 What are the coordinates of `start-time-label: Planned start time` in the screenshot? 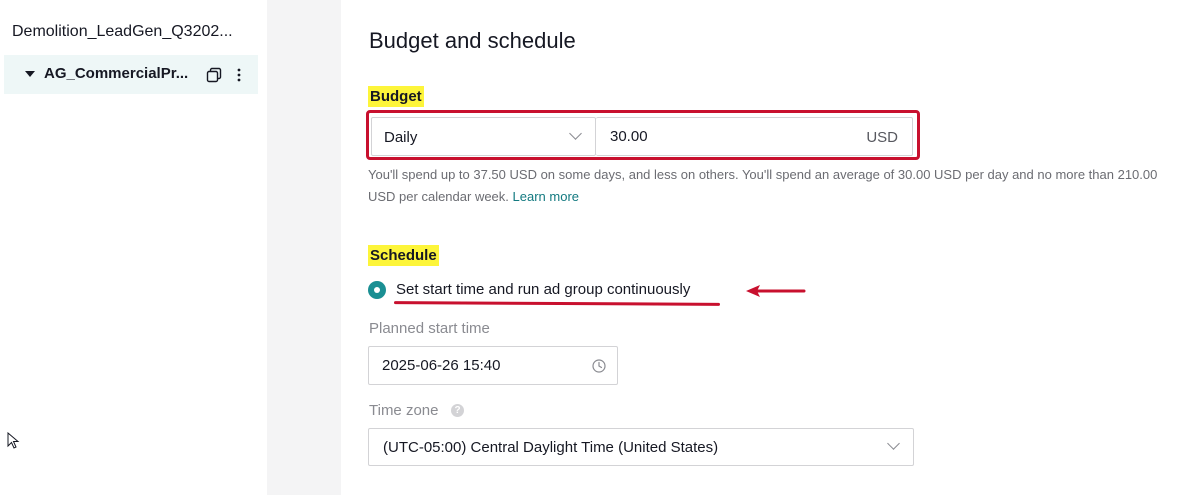 It's located at (429, 328).